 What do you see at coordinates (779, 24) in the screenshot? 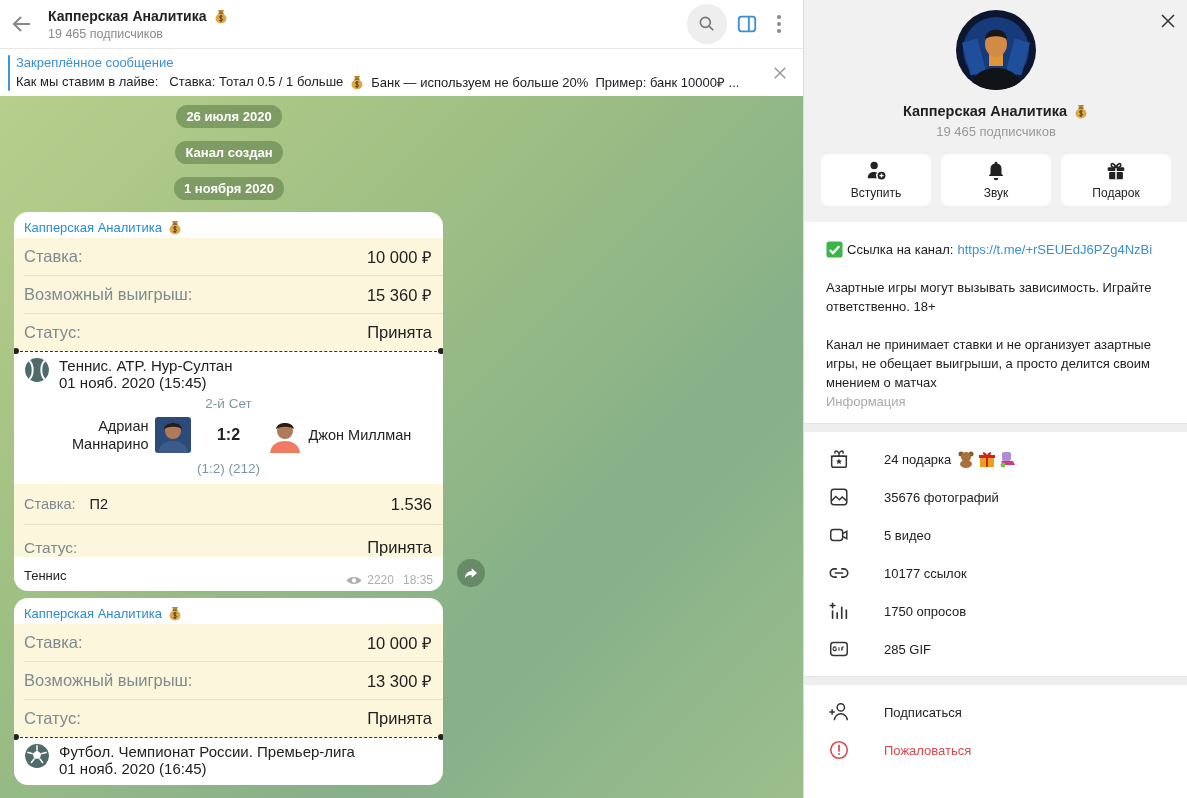
I see `more-icon` at bounding box center [779, 24].